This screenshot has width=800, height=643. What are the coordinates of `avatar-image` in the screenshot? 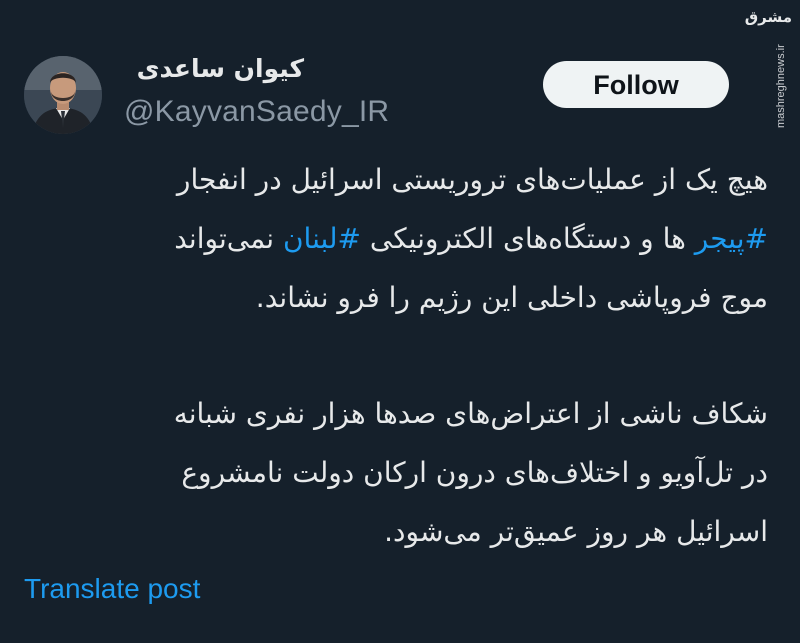 It's located at (63, 95).